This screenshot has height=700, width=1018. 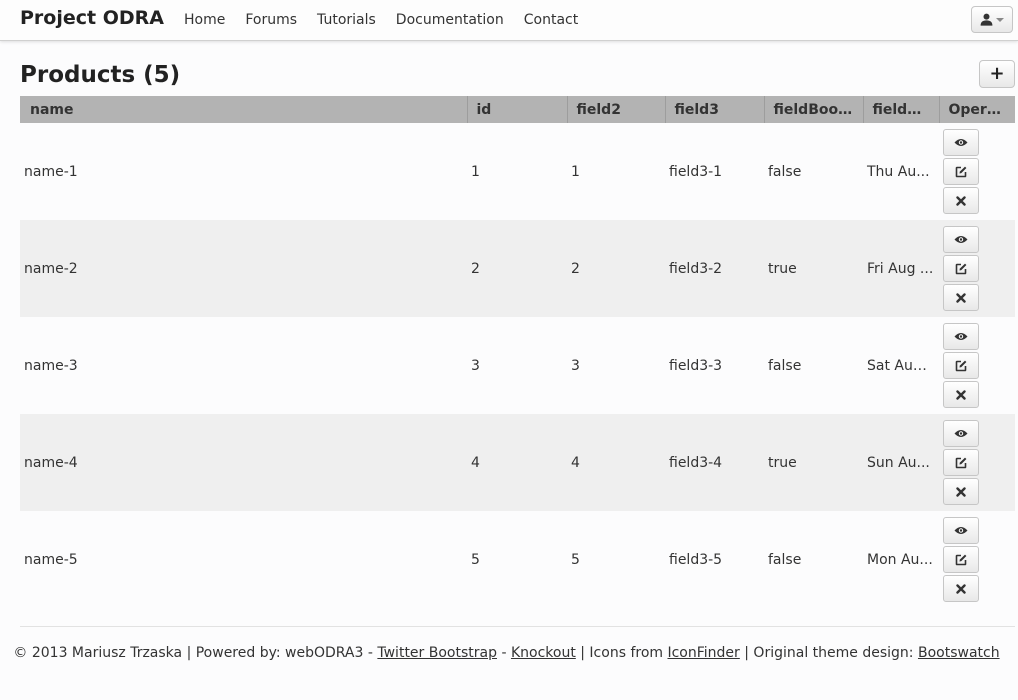 I want to click on cell-field3: field3-1, so click(x=696, y=171).